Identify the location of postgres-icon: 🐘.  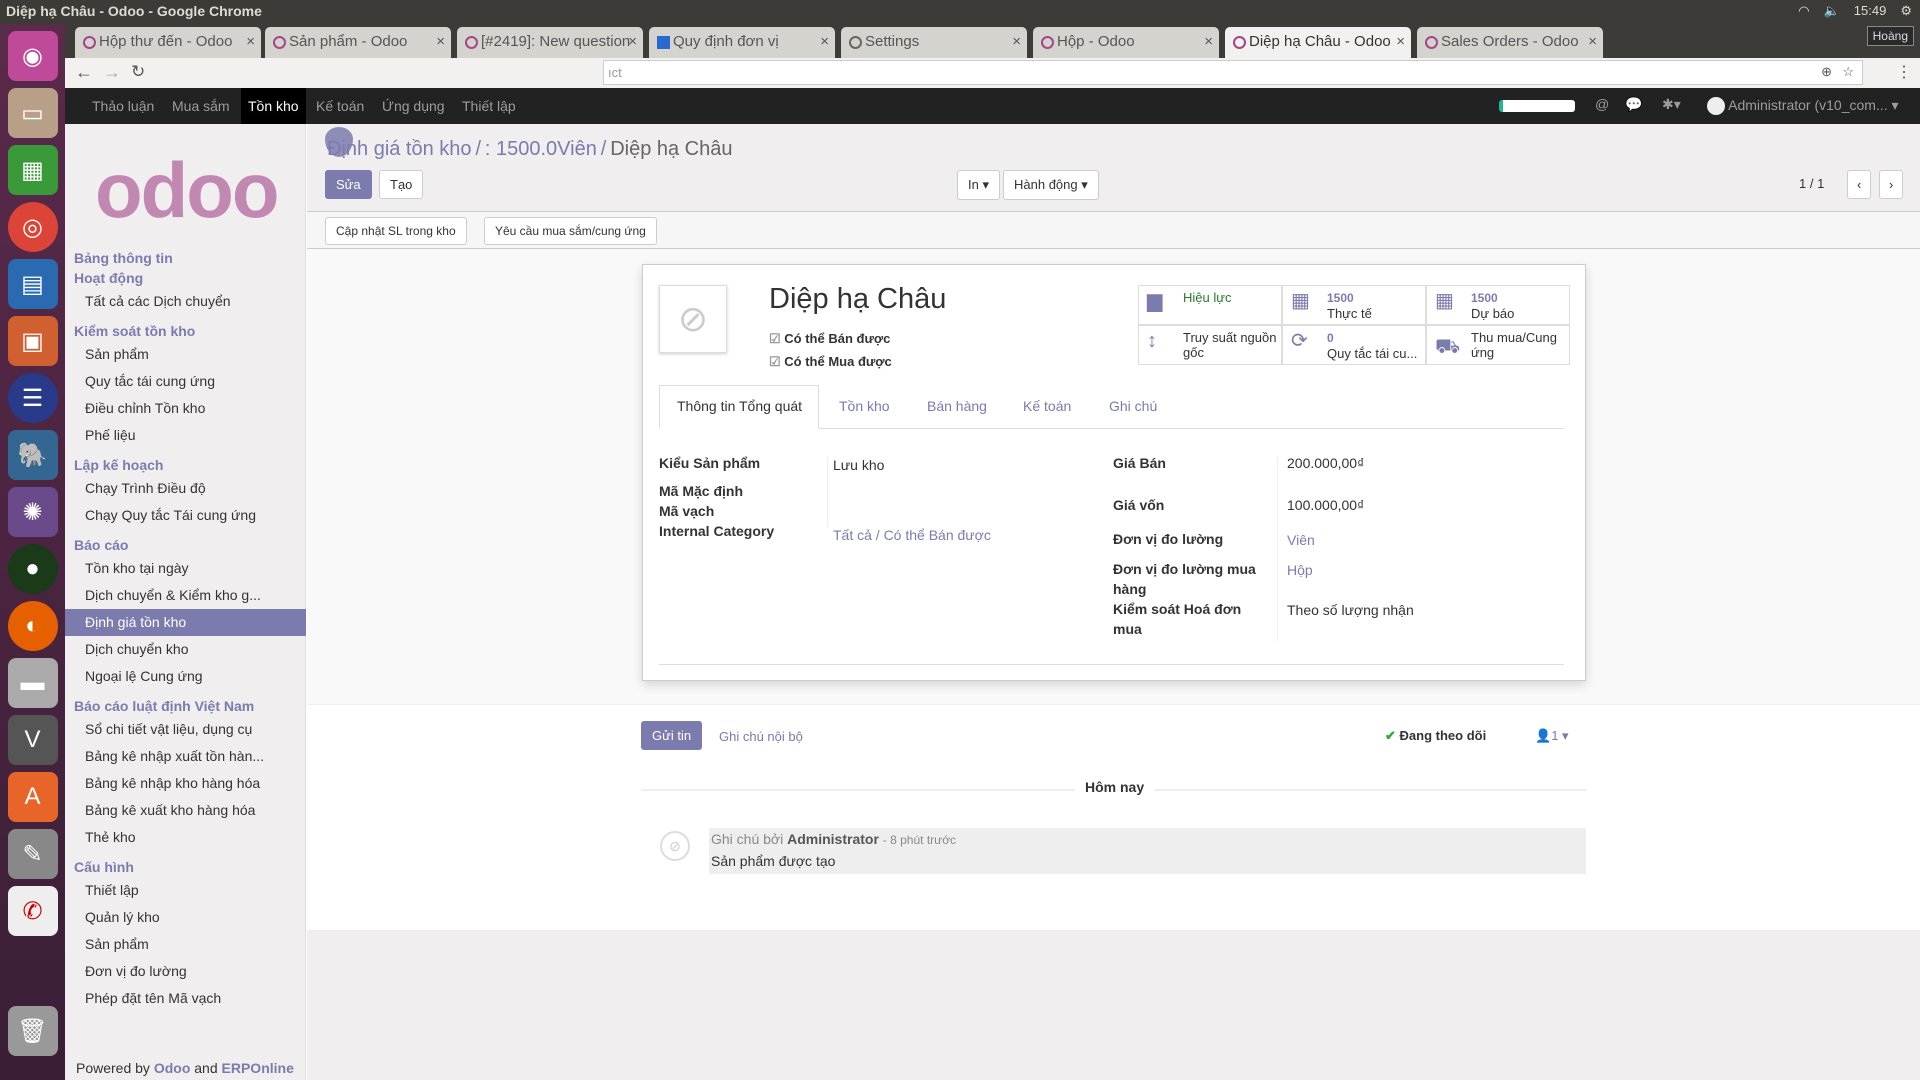
(32, 455).